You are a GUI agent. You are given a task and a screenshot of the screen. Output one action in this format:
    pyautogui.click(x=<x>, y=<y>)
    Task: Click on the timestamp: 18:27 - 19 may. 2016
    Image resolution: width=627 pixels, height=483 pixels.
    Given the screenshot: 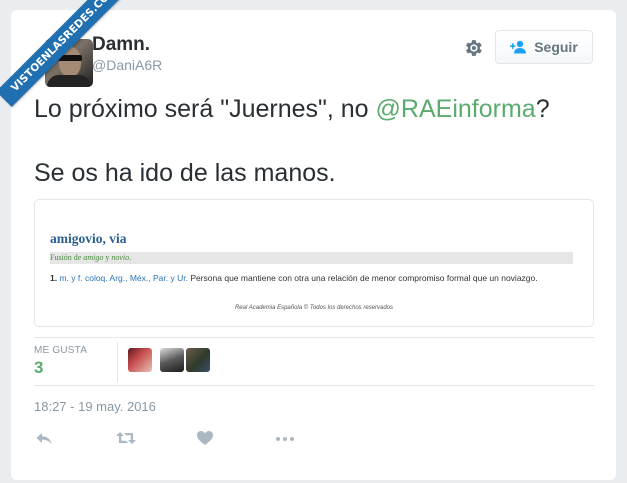 What is the action you would take?
    pyautogui.click(x=95, y=406)
    